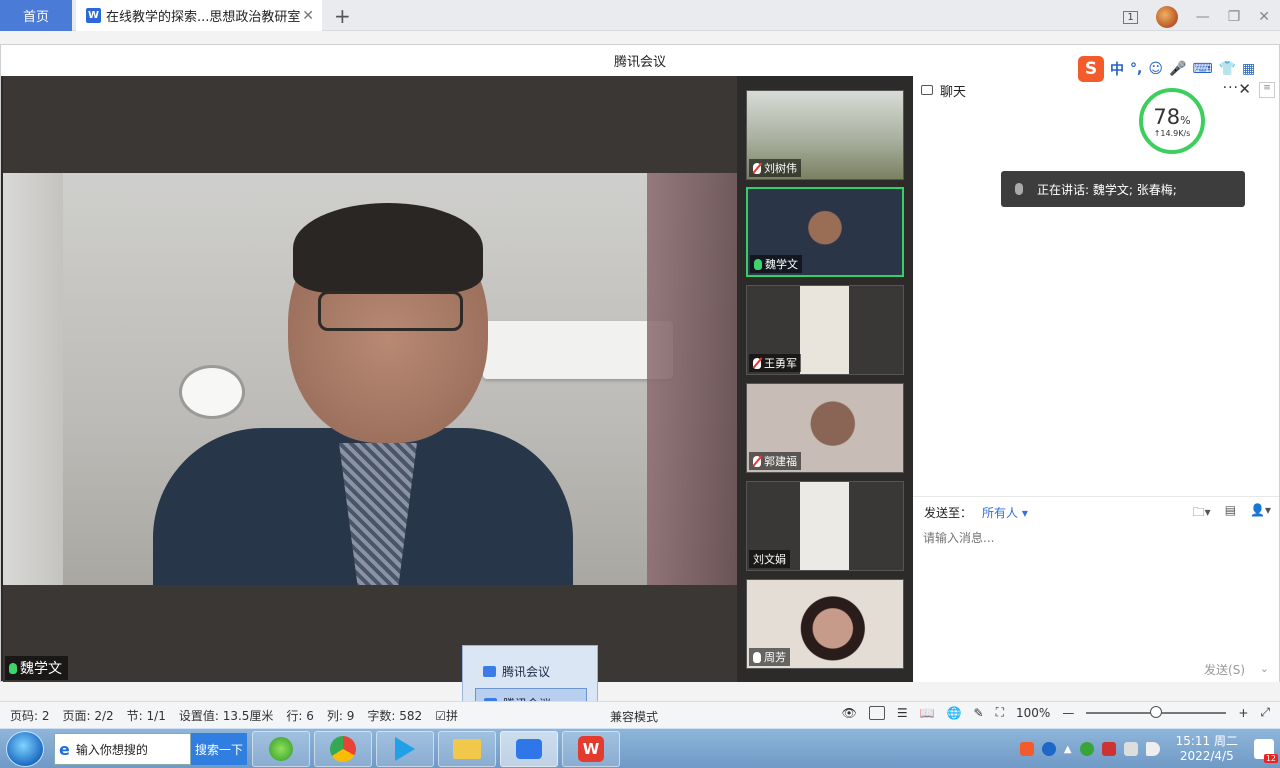  I want to click on sogou-tray-icon, so click(1026, 749).